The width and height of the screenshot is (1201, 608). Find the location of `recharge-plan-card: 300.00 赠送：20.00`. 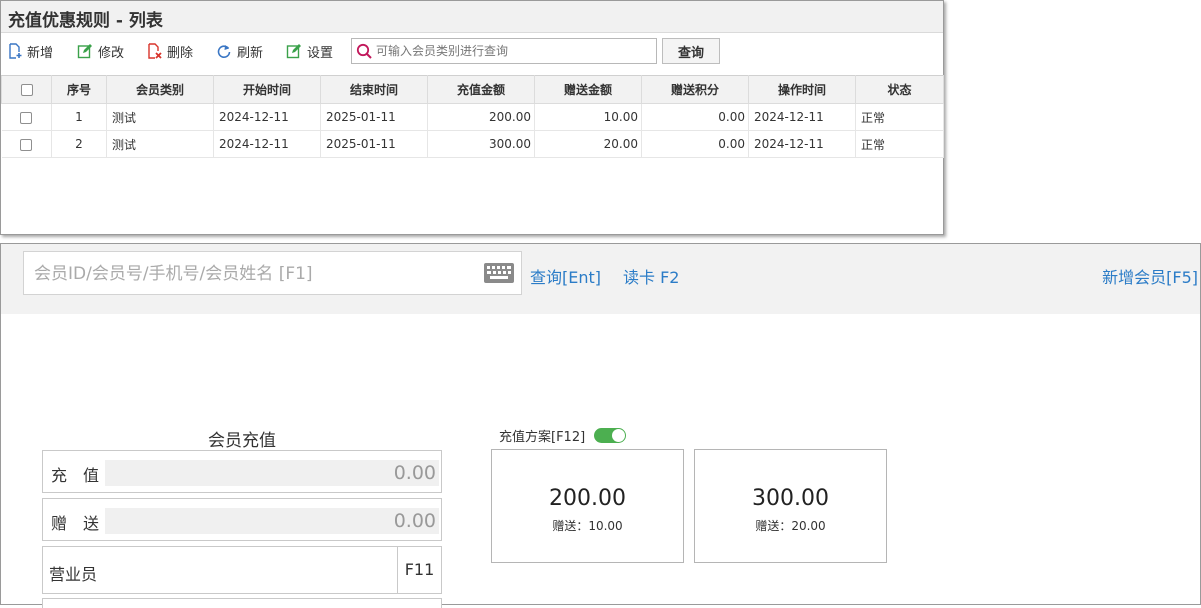

recharge-plan-card: 300.00 赠送：20.00 is located at coordinates (790, 506).